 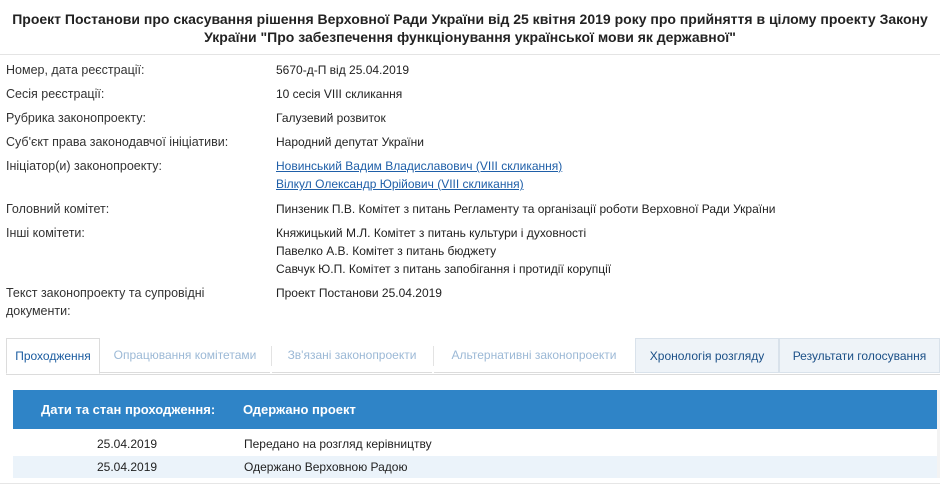 What do you see at coordinates (596, 293) in the screenshot?
I see `documents-value: Проект Постанови 25.04.2019` at bounding box center [596, 293].